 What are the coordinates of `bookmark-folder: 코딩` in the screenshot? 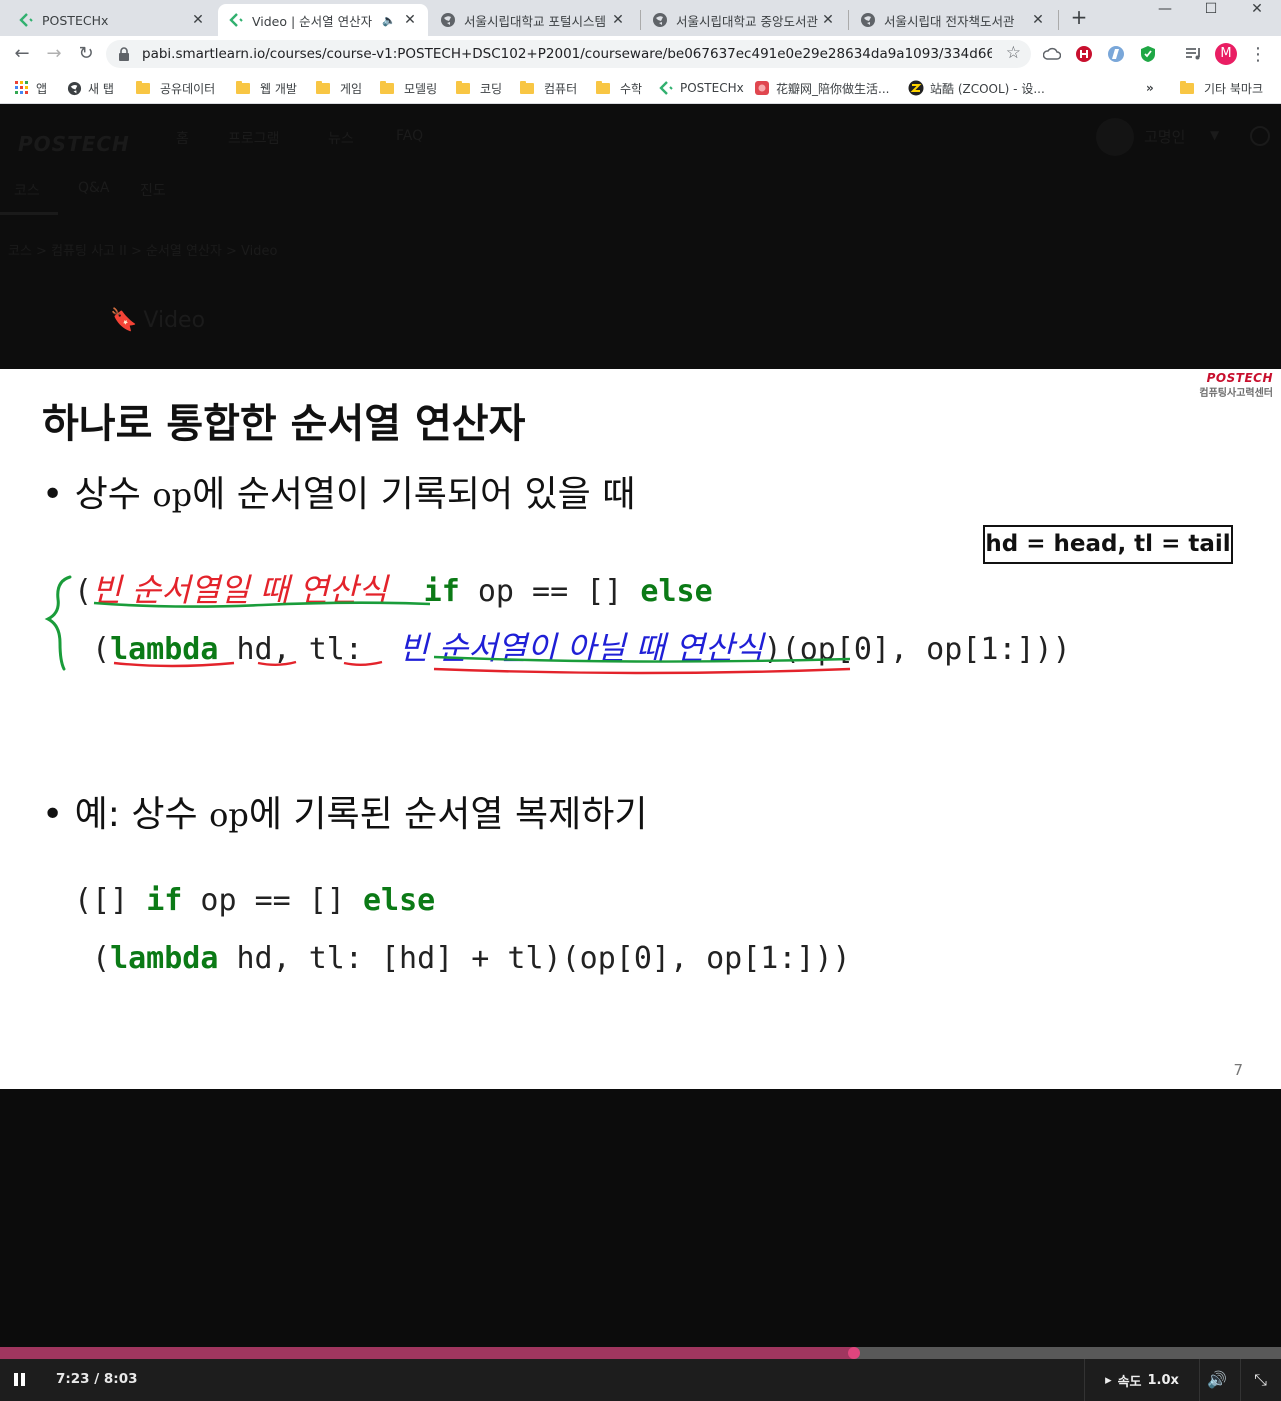 It's located at (479, 88).